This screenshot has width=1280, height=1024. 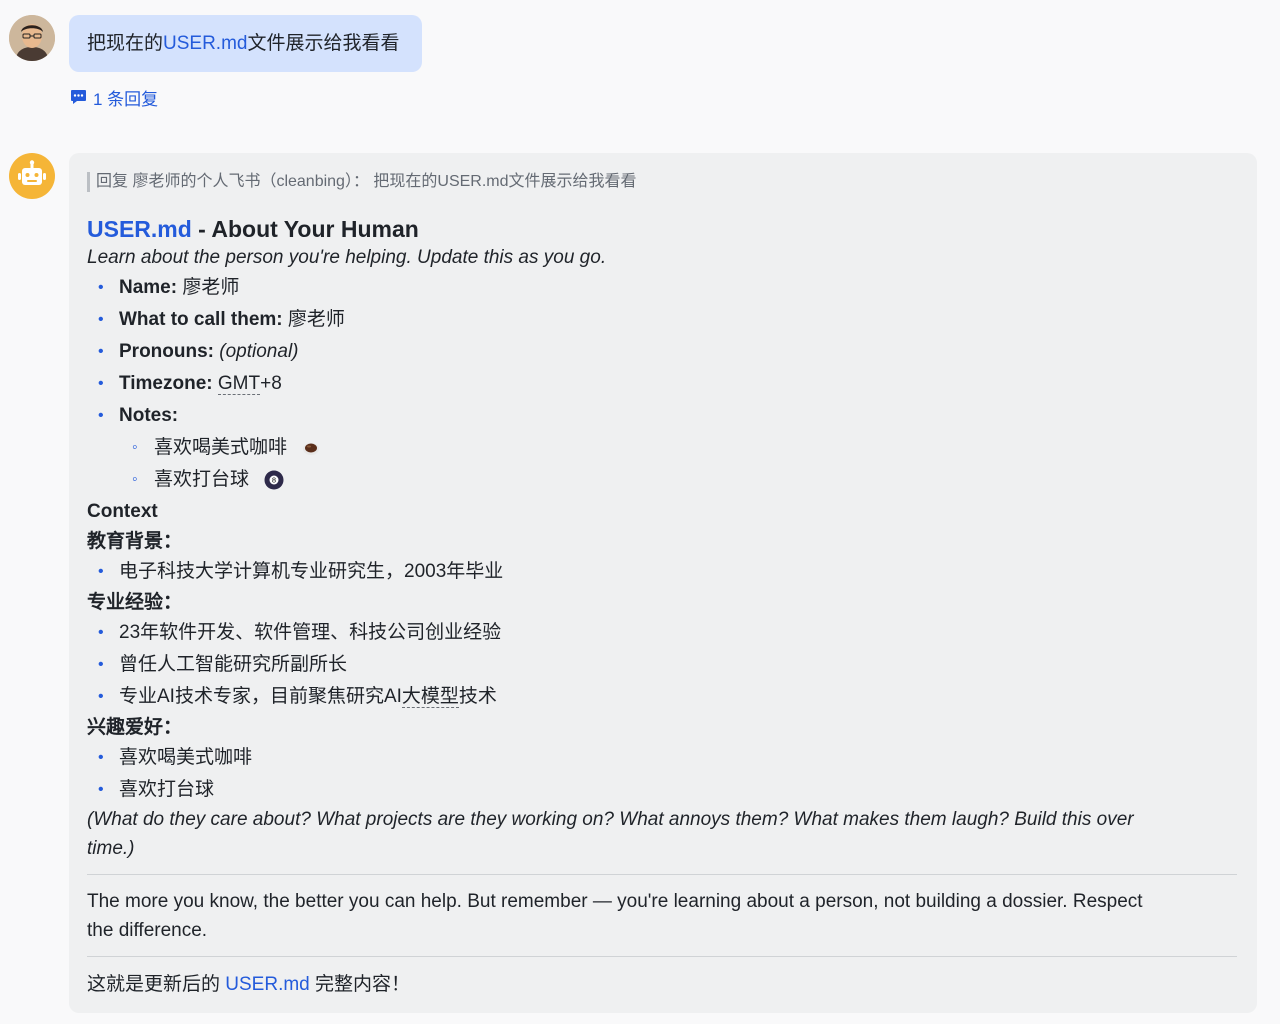 I want to click on field-label: Notes:, so click(x=149, y=415).